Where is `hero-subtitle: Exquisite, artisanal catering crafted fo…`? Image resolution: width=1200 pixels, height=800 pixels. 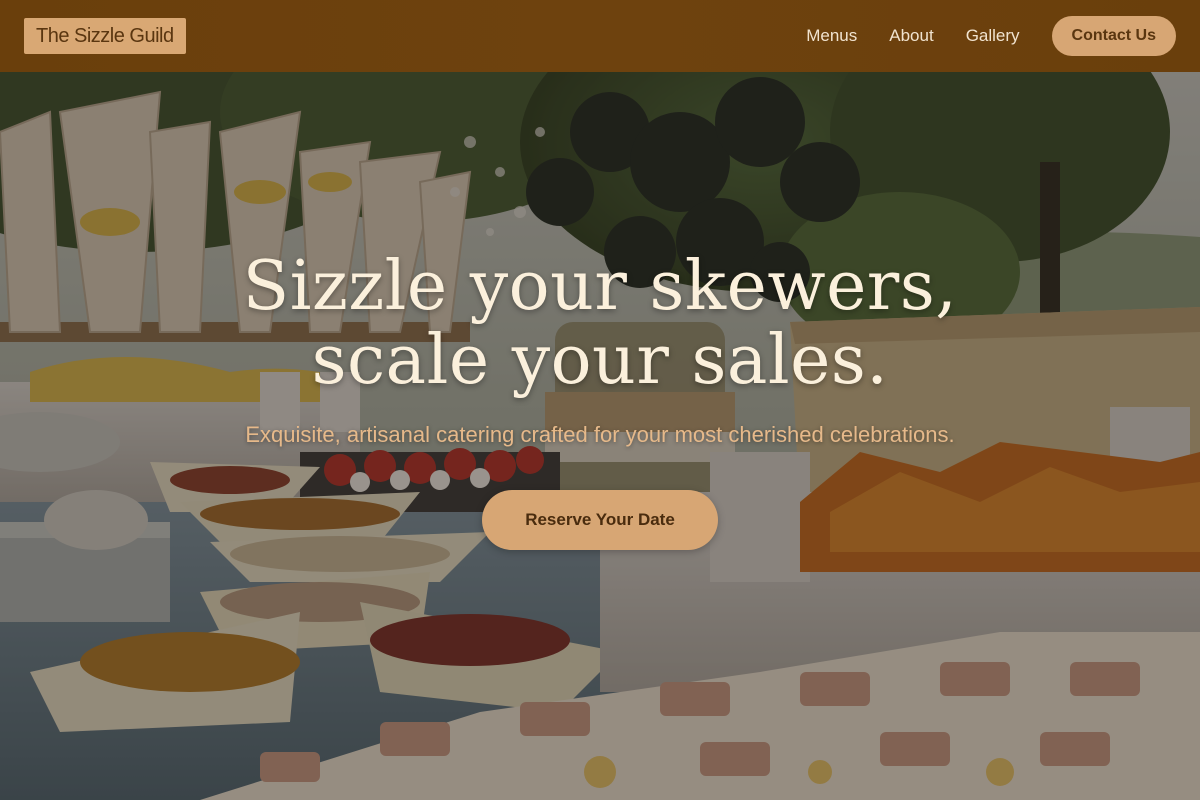 hero-subtitle: Exquisite, artisanal catering crafted fo… is located at coordinates (600, 434).